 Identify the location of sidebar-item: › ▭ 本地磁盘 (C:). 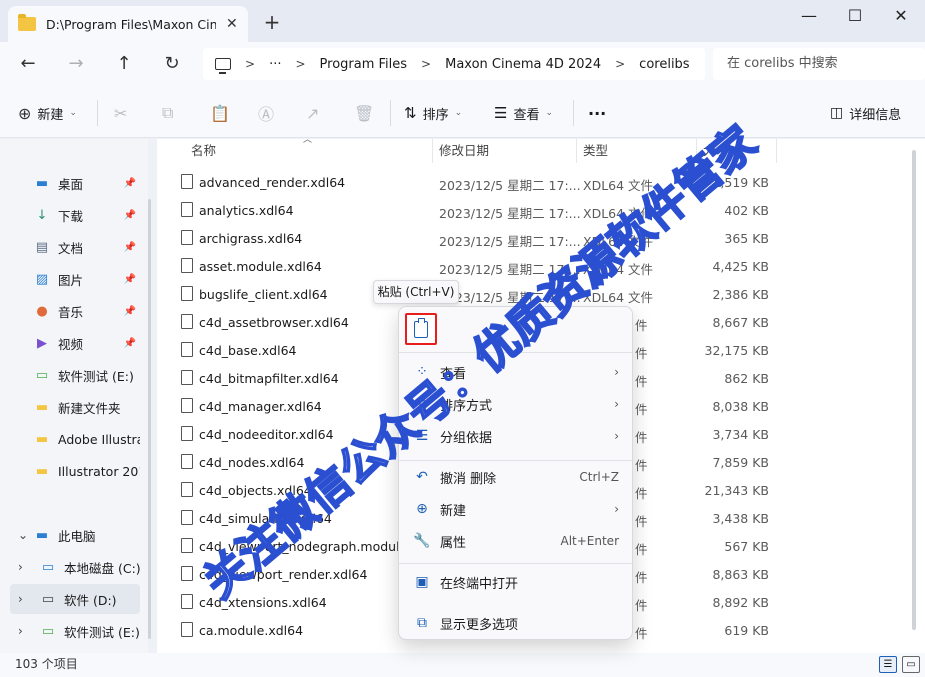
(75, 567).